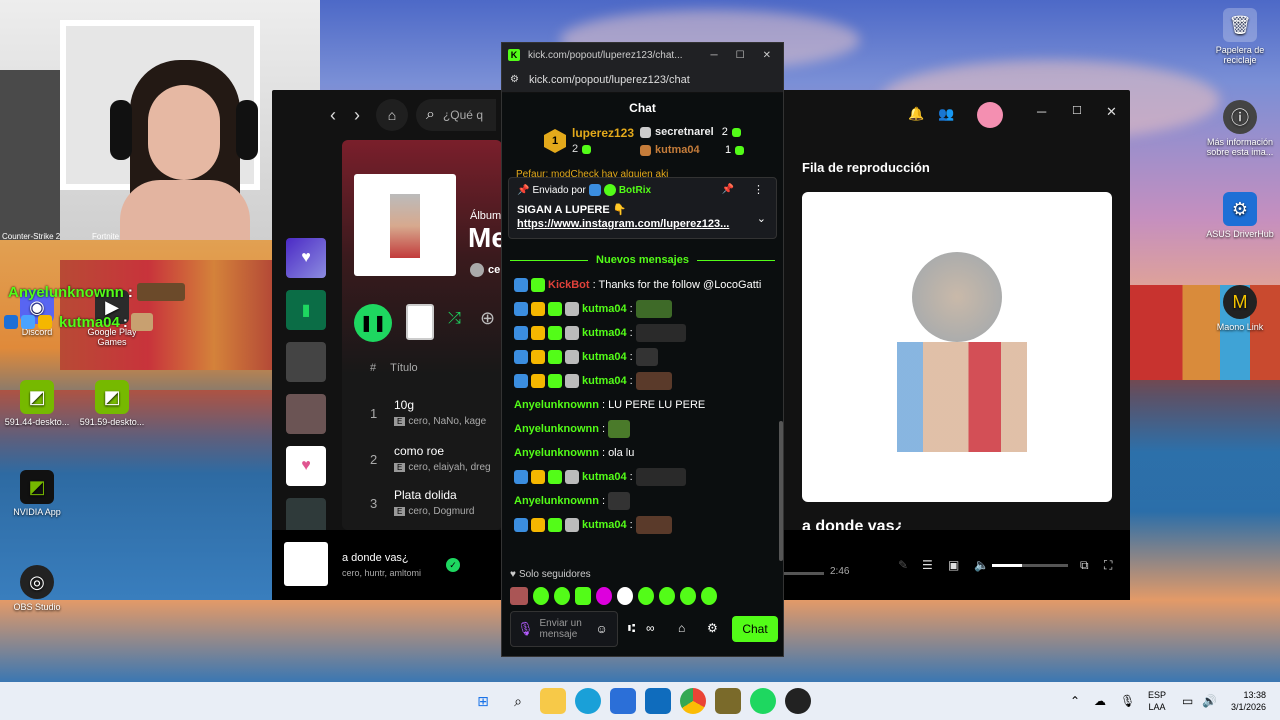  I want to click on chat-username: KickBot, so click(569, 285).